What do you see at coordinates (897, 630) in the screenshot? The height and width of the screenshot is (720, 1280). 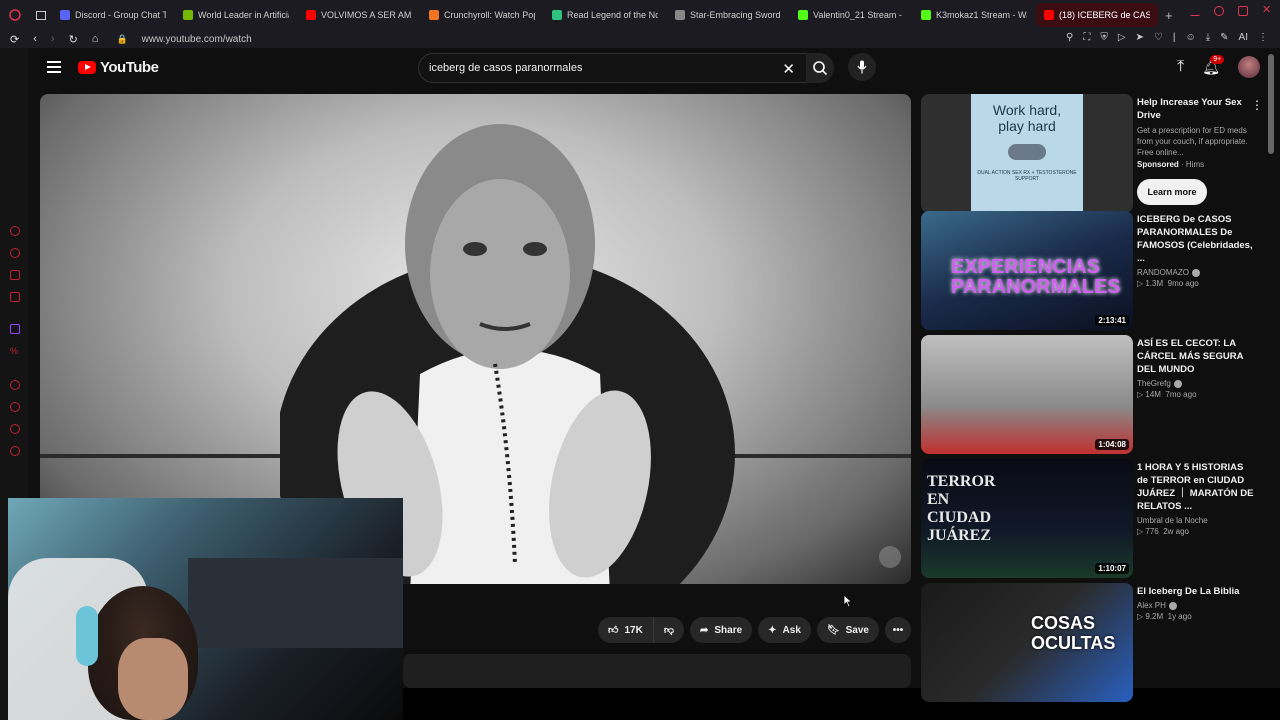 I see `more-actions-button: •••` at bounding box center [897, 630].